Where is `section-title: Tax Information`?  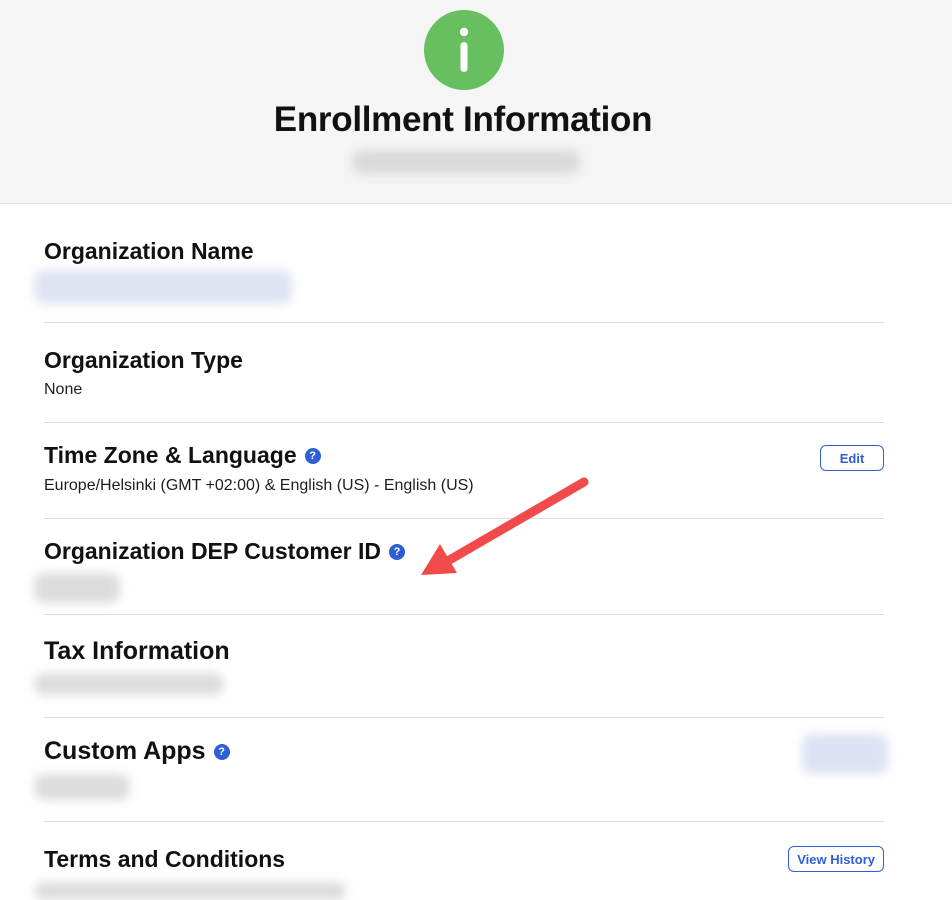 section-title: Tax Information is located at coordinates (137, 651).